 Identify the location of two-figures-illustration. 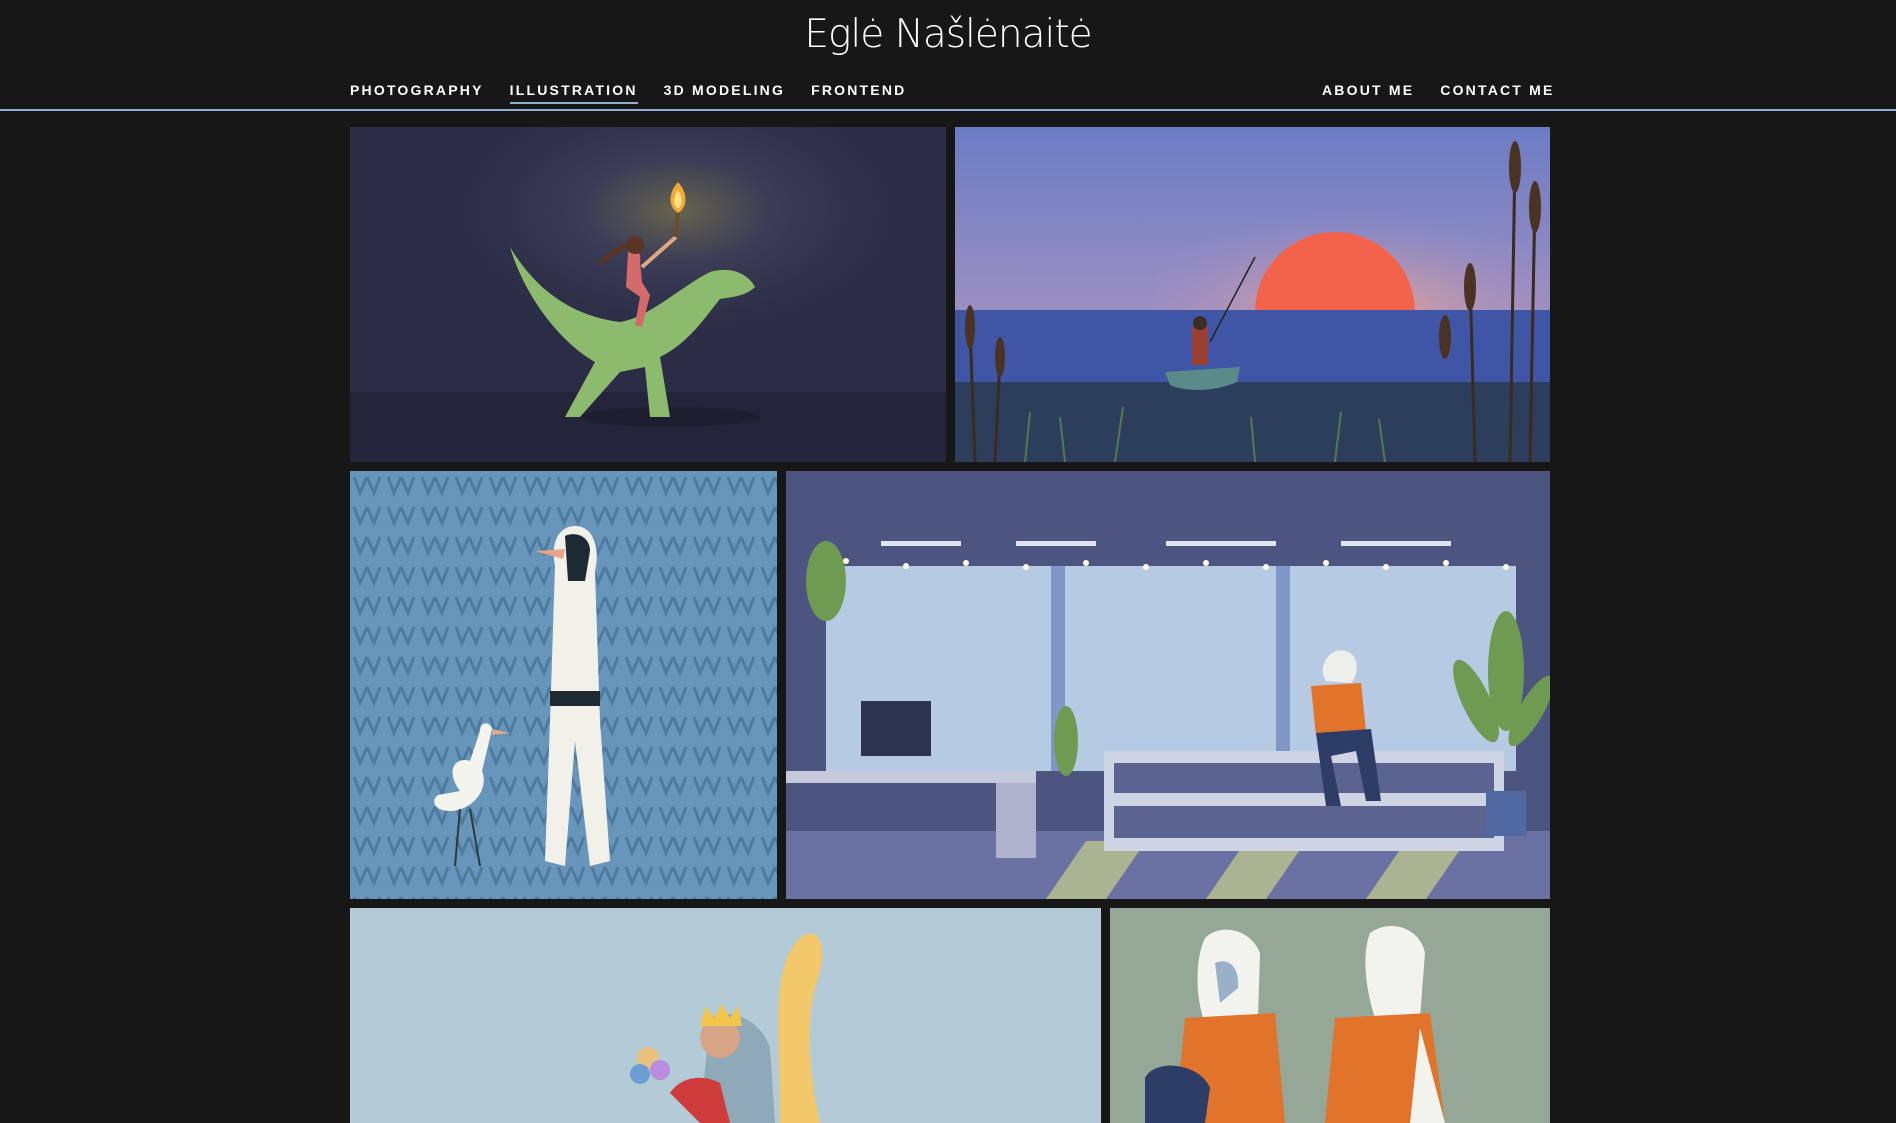
(1330, 1015).